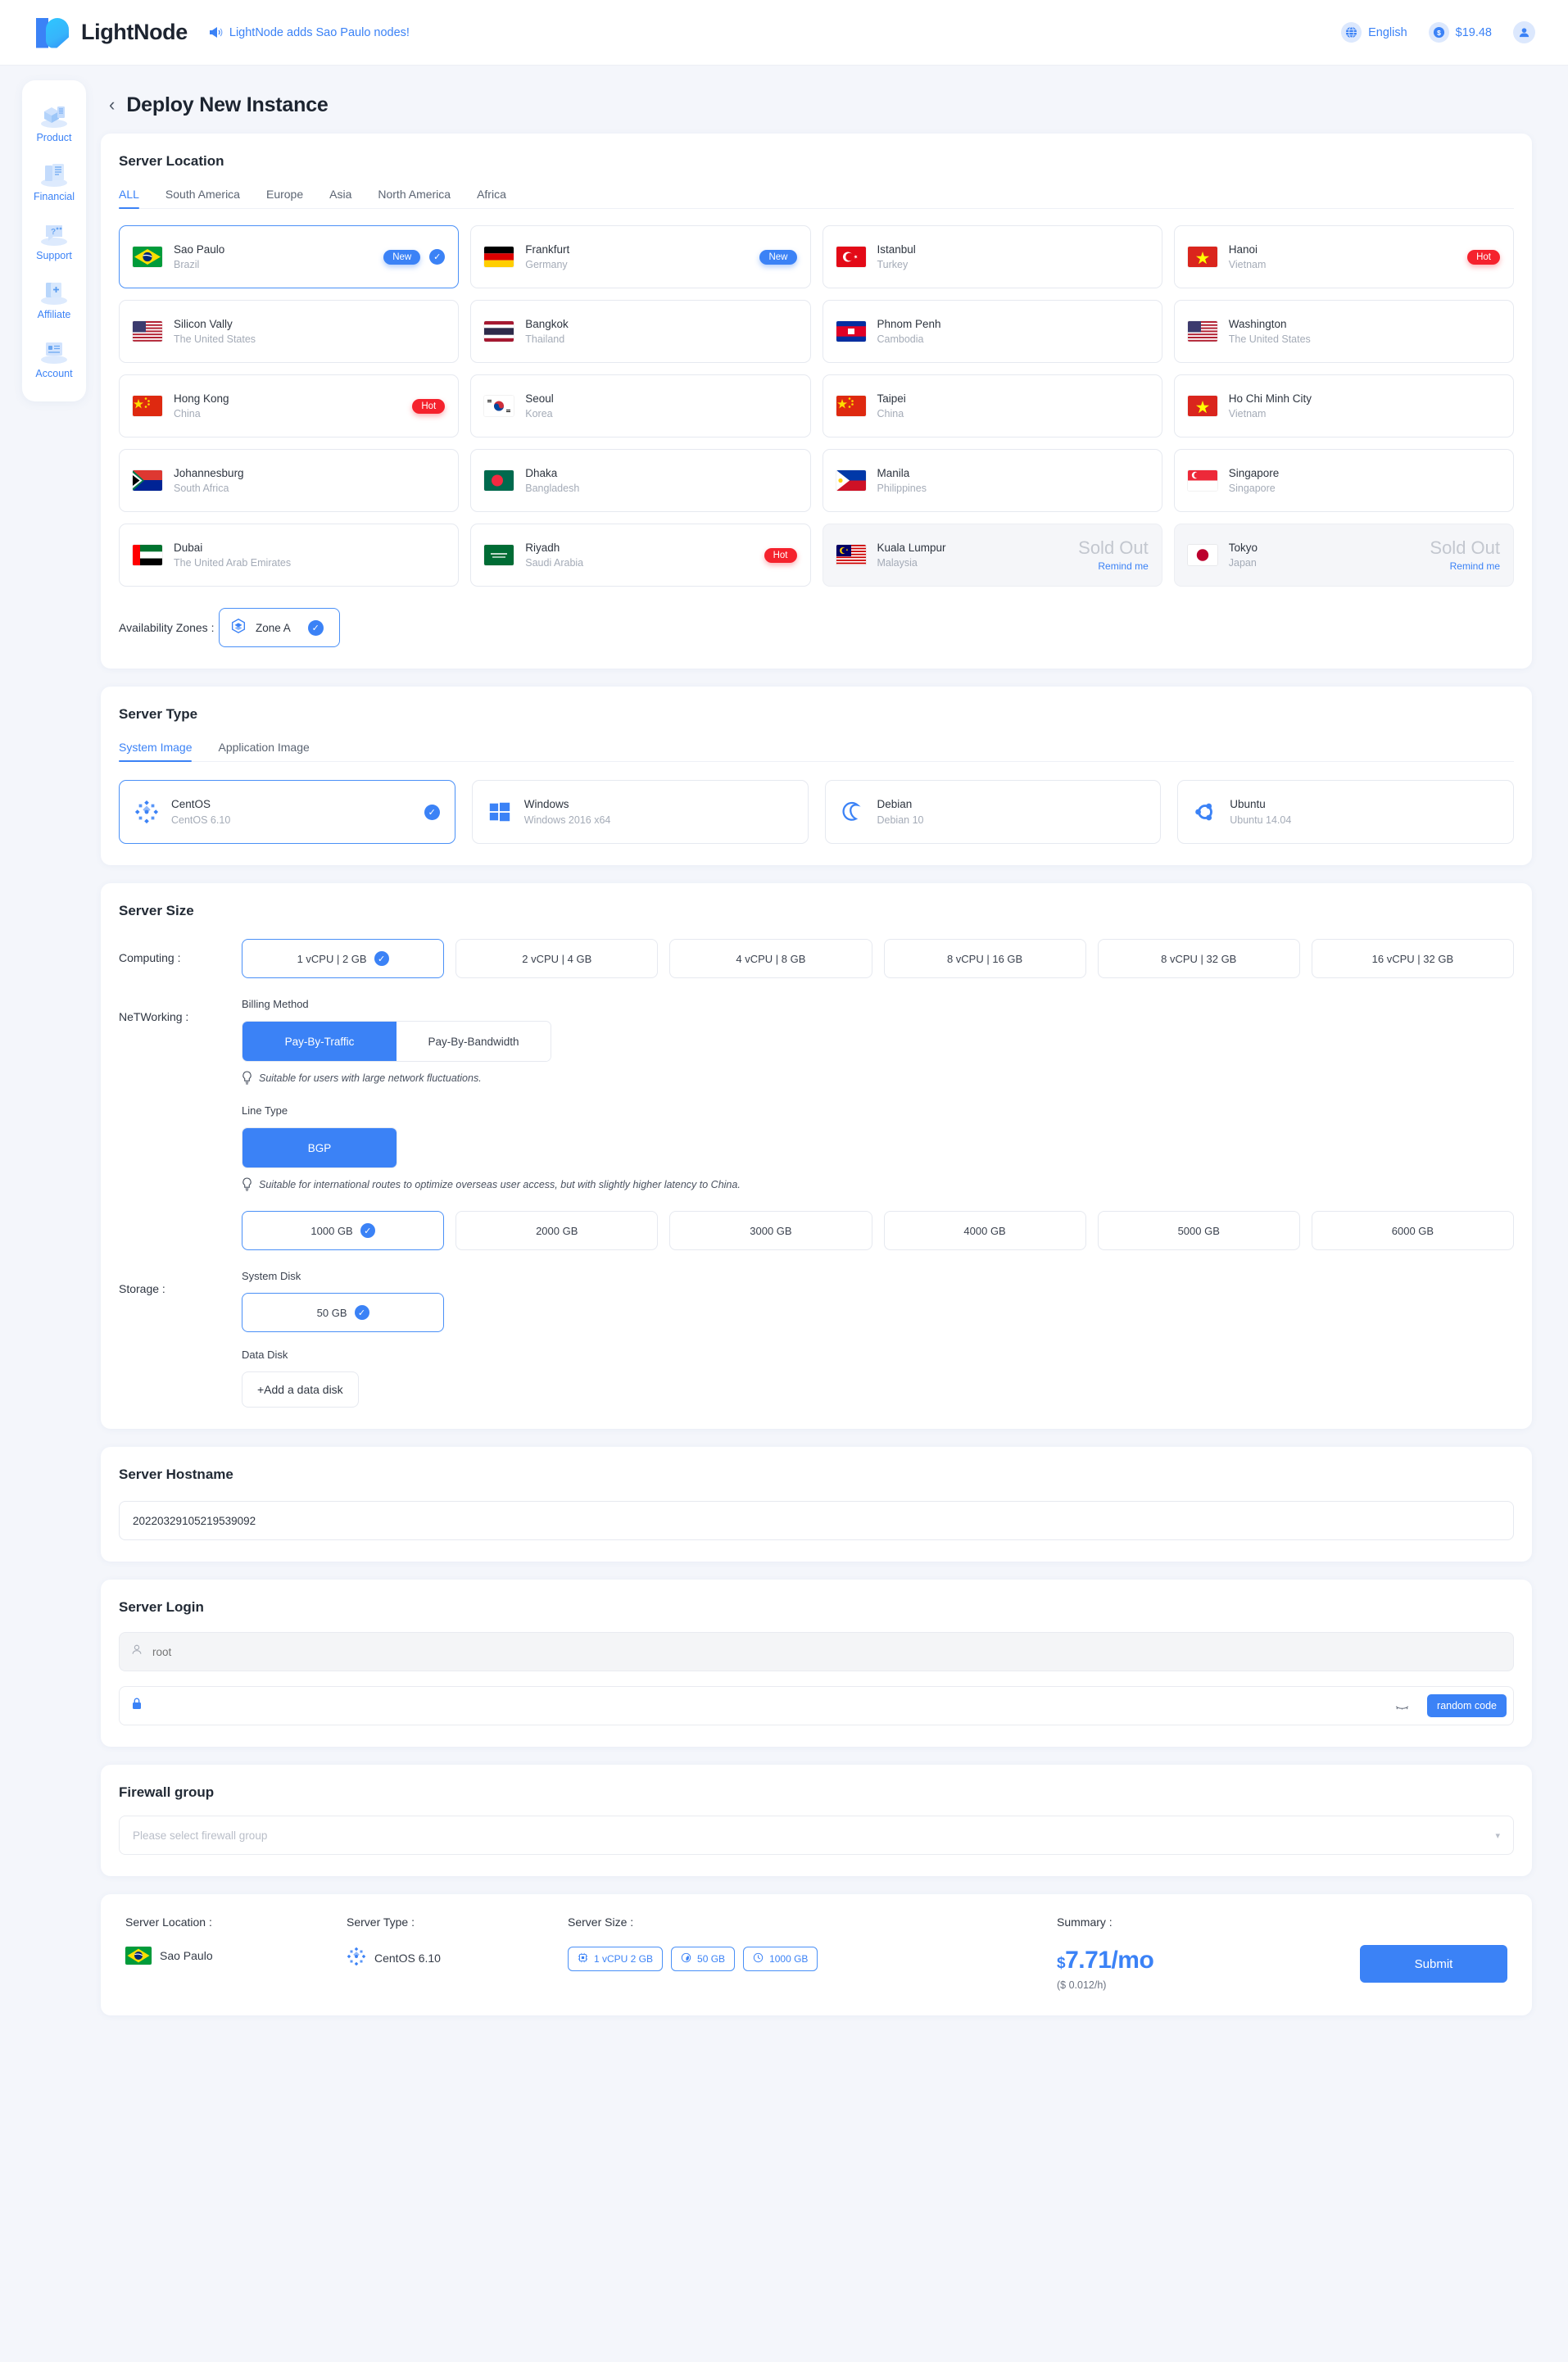 The height and width of the screenshot is (2362, 1568). What do you see at coordinates (474, 1041) in the screenshot?
I see `billing-pay-by-bandwidth: Pay-By-Bandwidth` at bounding box center [474, 1041].